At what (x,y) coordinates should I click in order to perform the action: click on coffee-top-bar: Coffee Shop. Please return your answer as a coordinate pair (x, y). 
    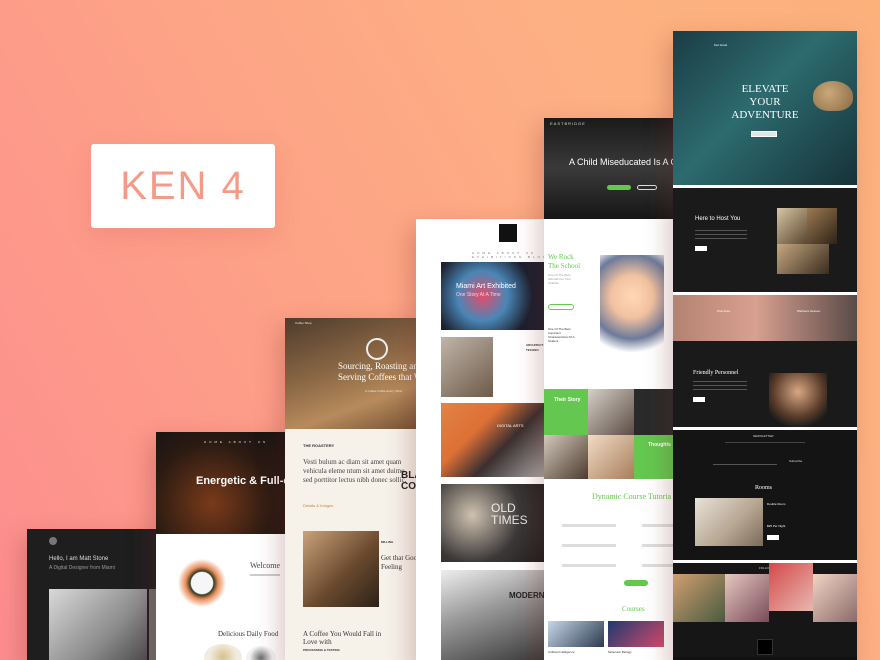
    Looking at the image, I should click on (303, 323).